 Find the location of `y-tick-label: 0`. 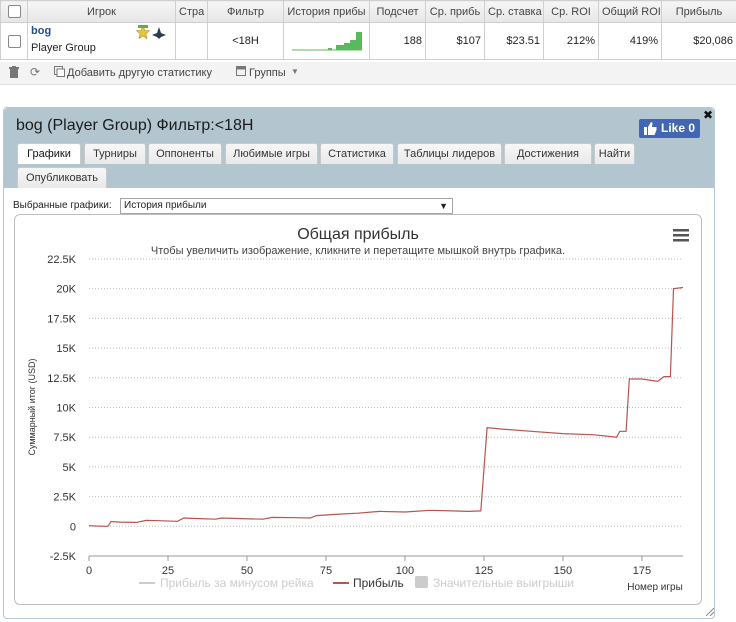

y-tick-label: 0 is located at coordinates (73, 527).